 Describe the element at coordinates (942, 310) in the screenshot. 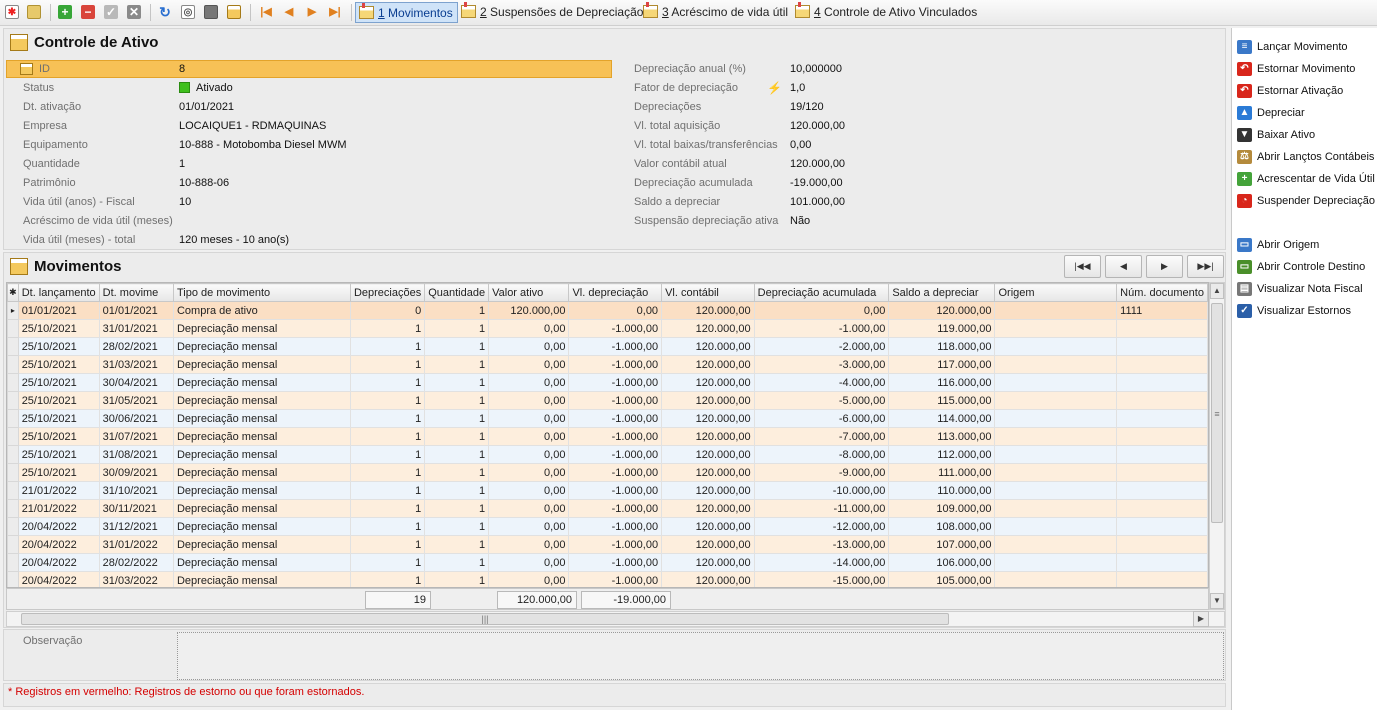

I see `cell-saldo-a-depreciar: 120.000,00` at that location.